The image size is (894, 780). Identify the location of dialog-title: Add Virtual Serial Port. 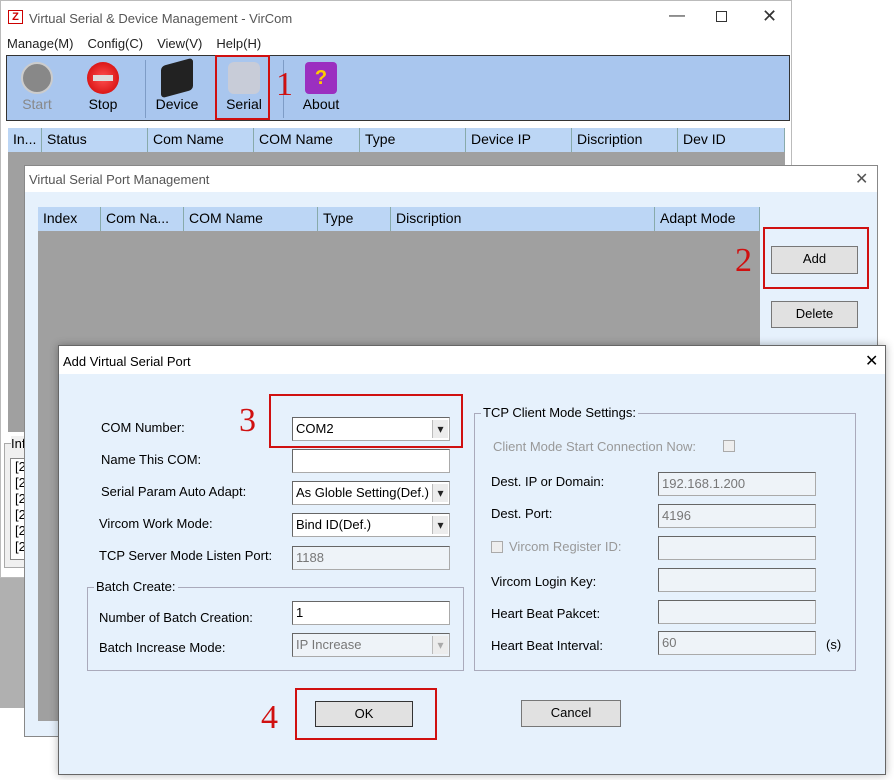
(127, 361).